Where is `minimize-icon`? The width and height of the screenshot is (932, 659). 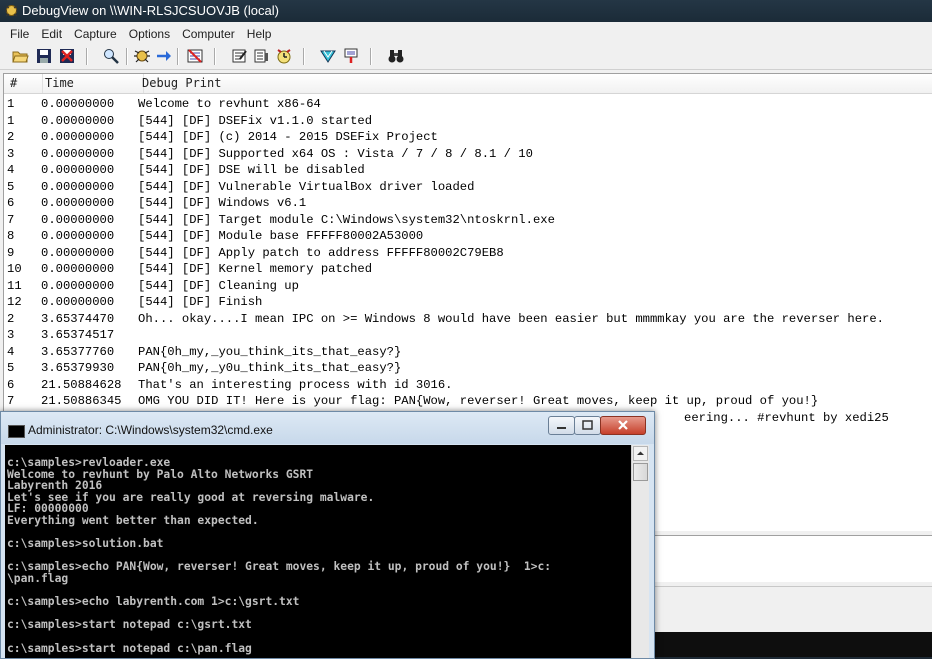
minimize-icon is located at coordinates (561, 428).